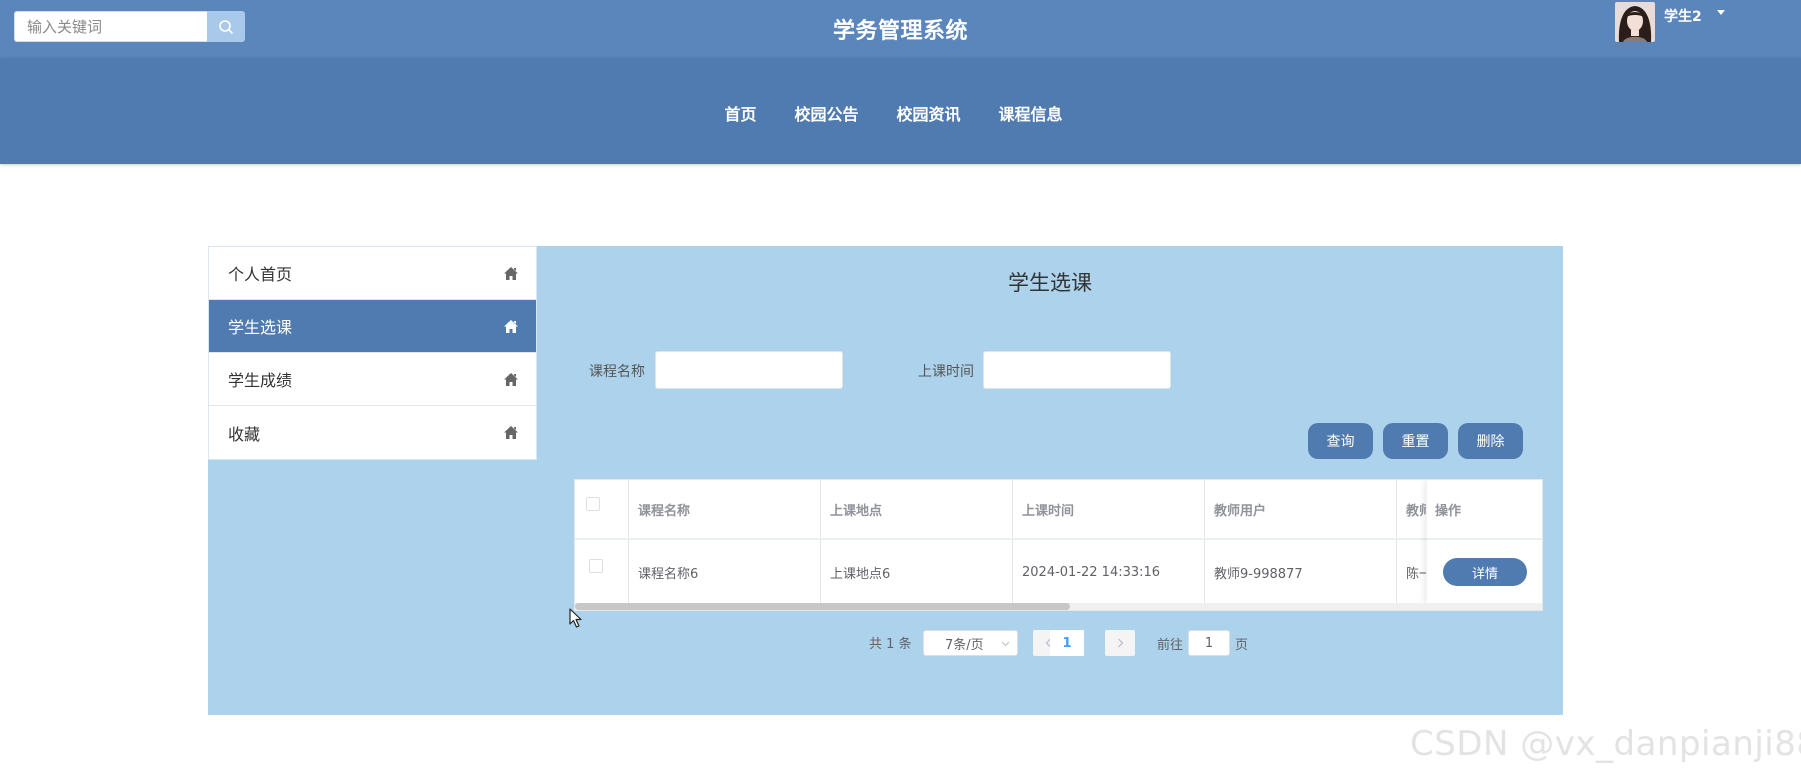 The height and width of the screenshot is (780, 1801). Describe the element at coordinates (946, 372) in the screenshot. I see `course-time-label: 上课时间` at that location.